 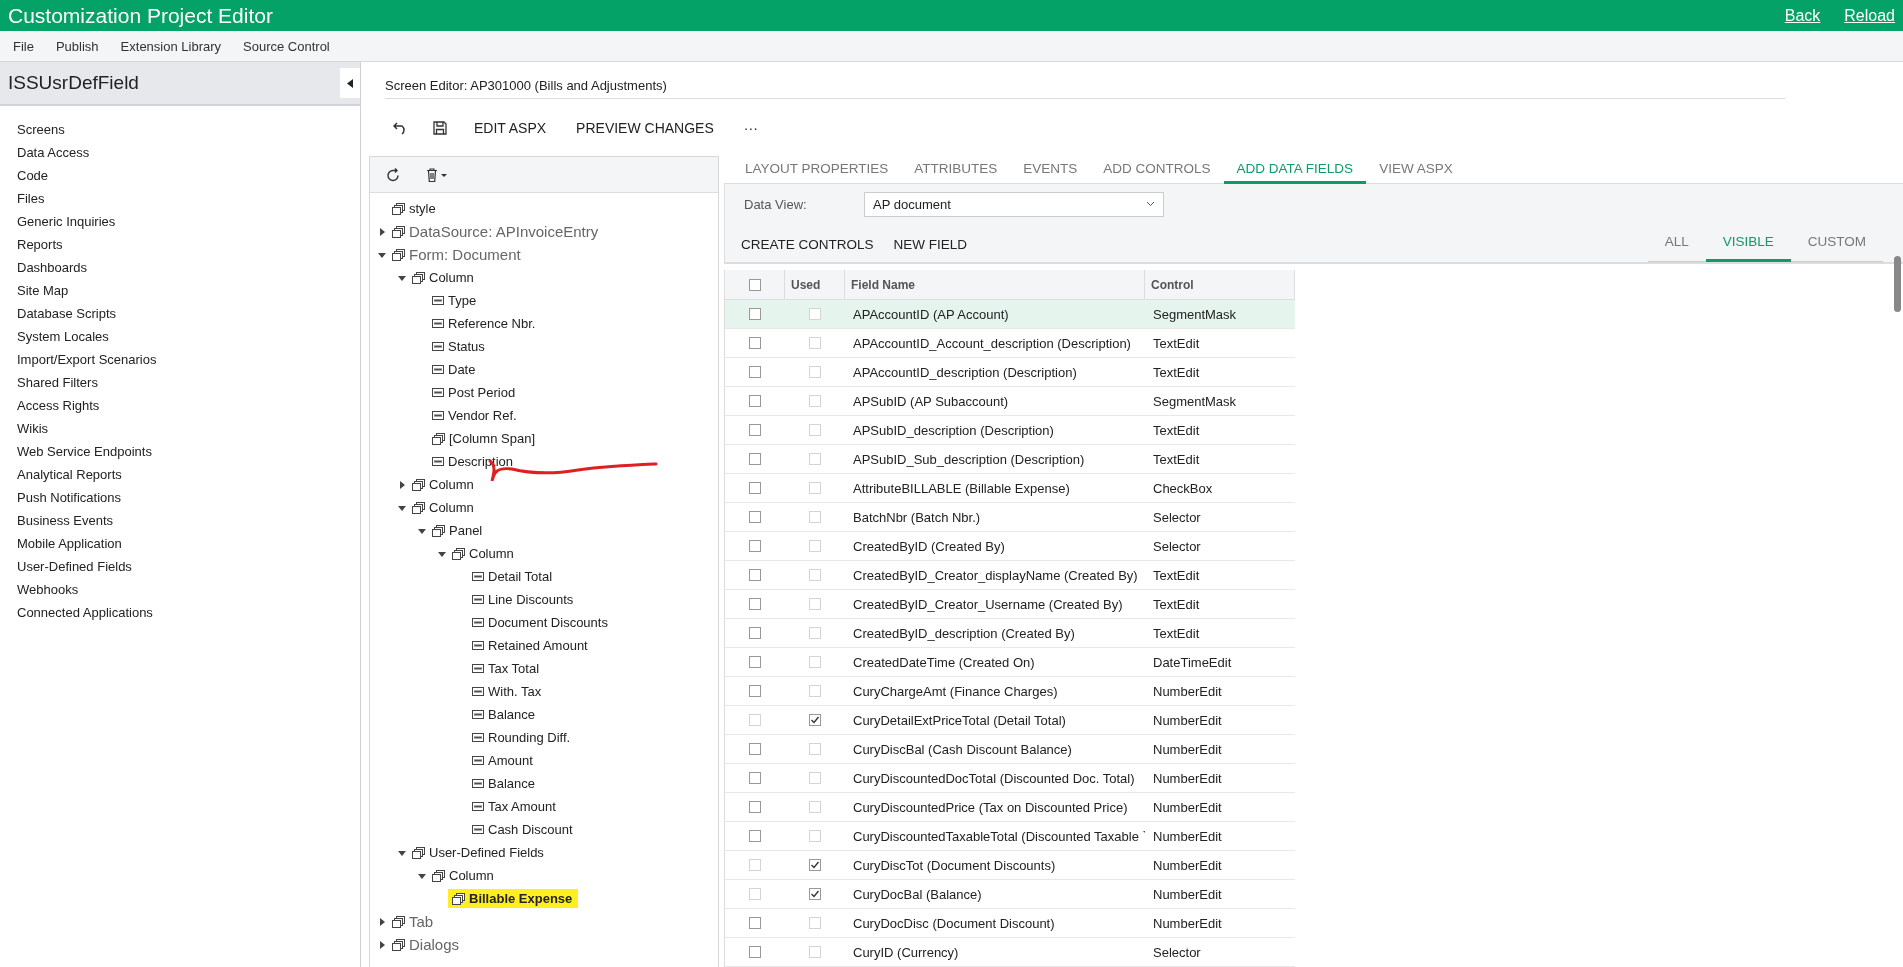 I want to click on sidebar-item: User-Defined Fields, so click(x=188, y=566).